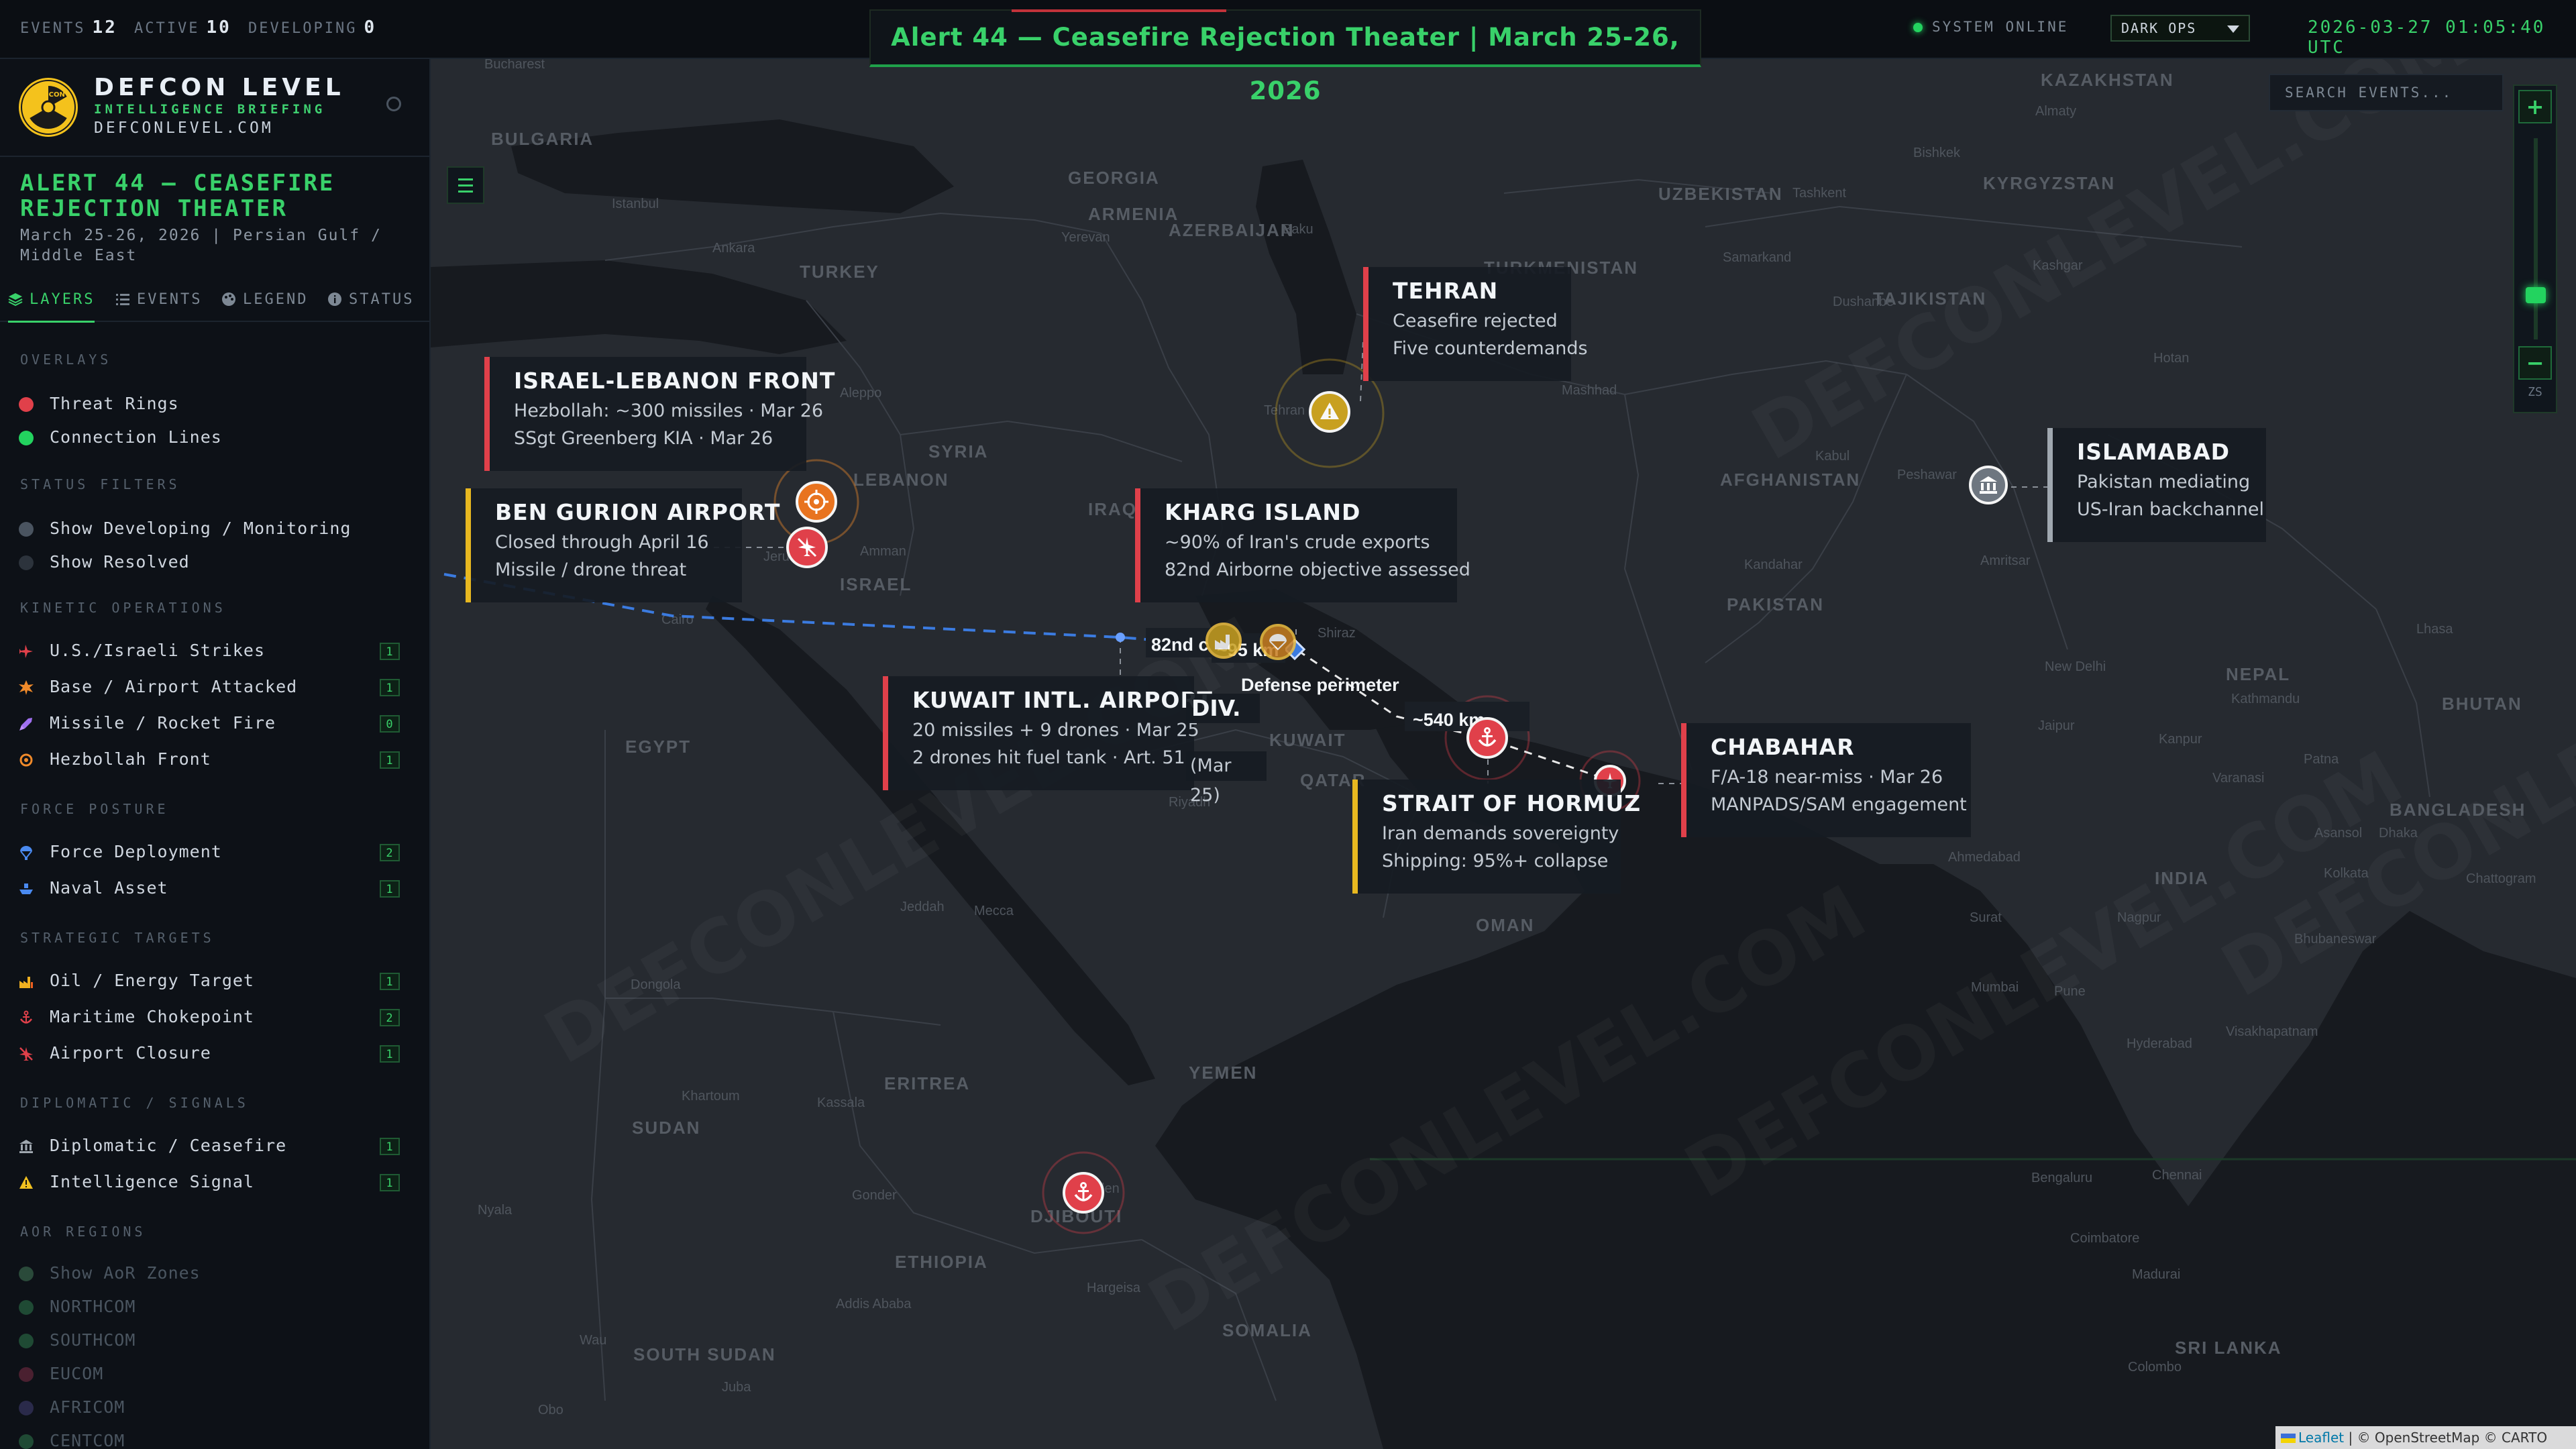  What do you see at coordinates (213, 1373) in the screenshot?
I see `aor-eucom: EUCOM` at bounding box center [213, 1373].